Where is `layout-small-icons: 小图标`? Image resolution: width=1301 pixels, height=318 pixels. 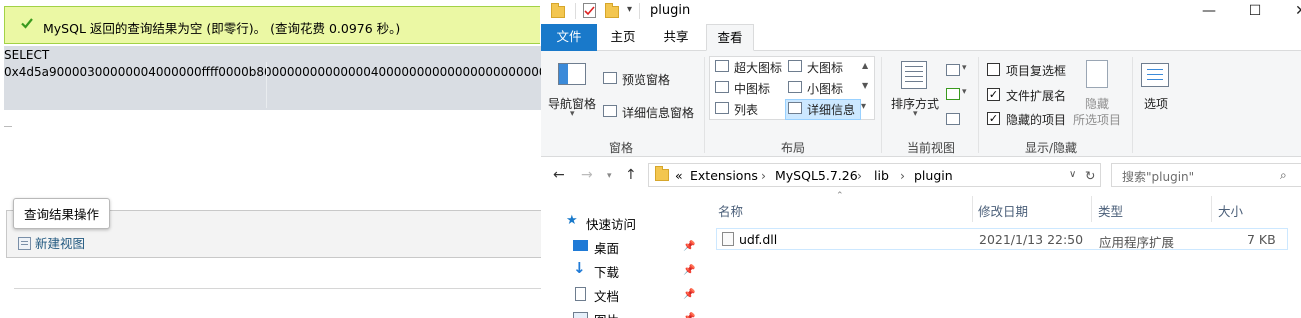
layout-small-icons: 小图标 is located at coordinates (825, 88).